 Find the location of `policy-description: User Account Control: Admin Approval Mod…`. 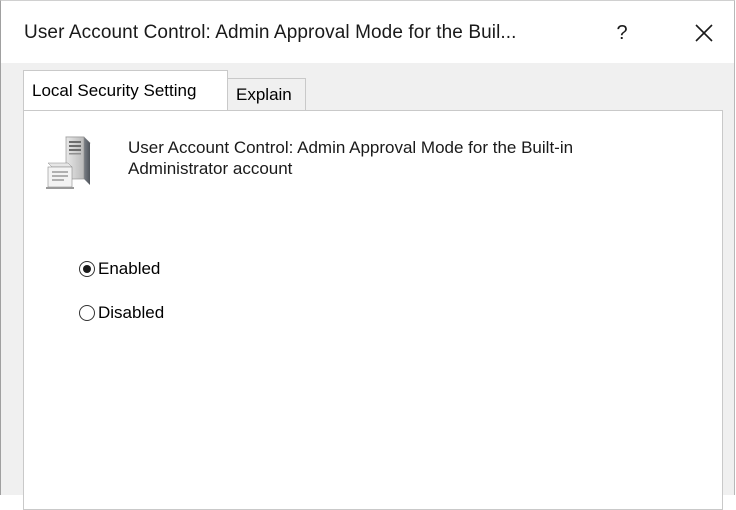

policy-description: User Account Control: Admin Approval Mod… is located at coordinates (351, 158).